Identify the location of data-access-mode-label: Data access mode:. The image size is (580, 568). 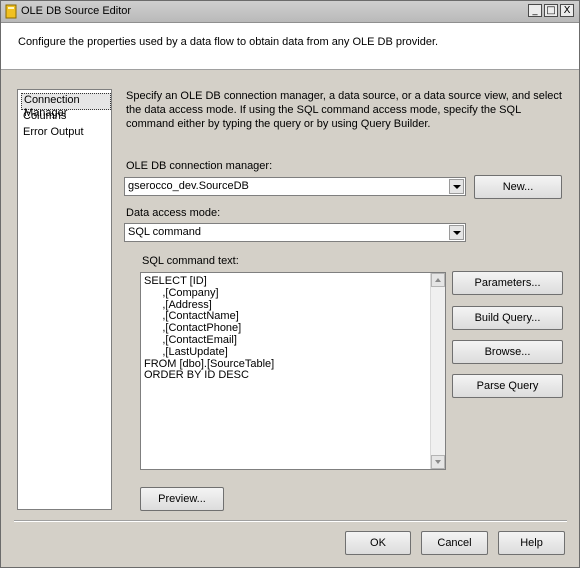
(173, 213).